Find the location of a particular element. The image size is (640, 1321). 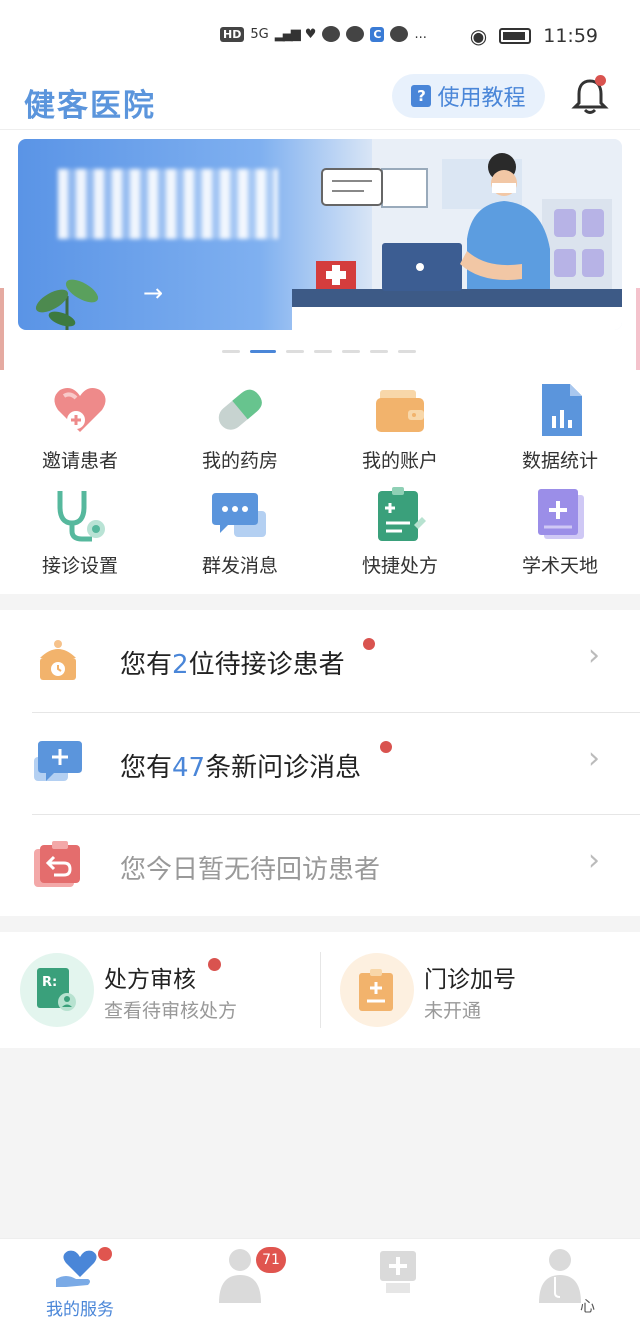

app-title: 健客医院 is located at coordinates (90, 106).